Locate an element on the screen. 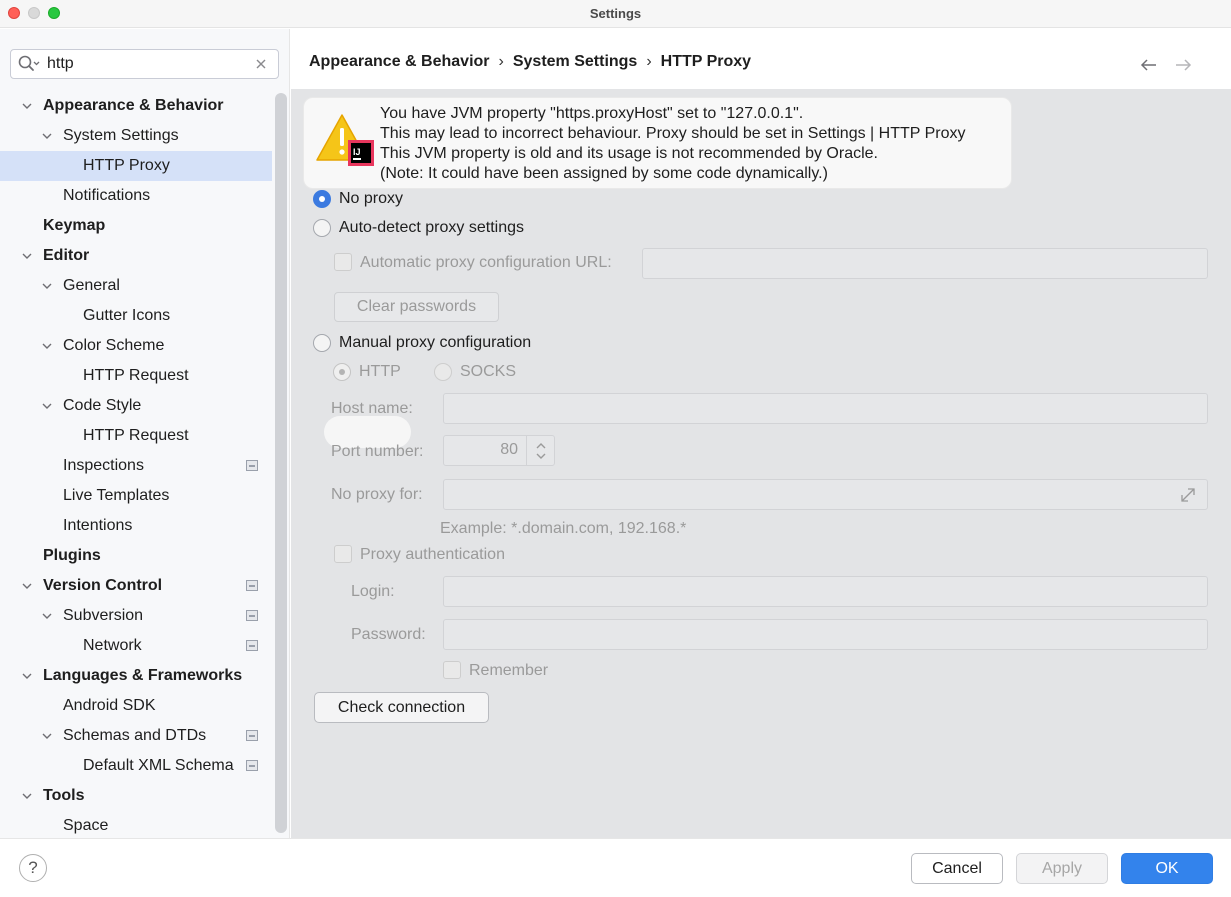 The width and height of the screenshot is (1231, 897). sidebar-item-label: Editor is located at coordinates (66, 255).